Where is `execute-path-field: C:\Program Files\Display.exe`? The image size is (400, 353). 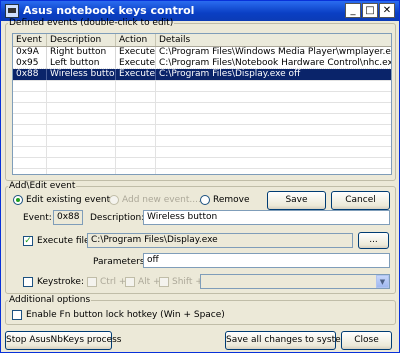 execute-path-field: C:\Program Files\Display.exe is located at coordinates (220, 240).